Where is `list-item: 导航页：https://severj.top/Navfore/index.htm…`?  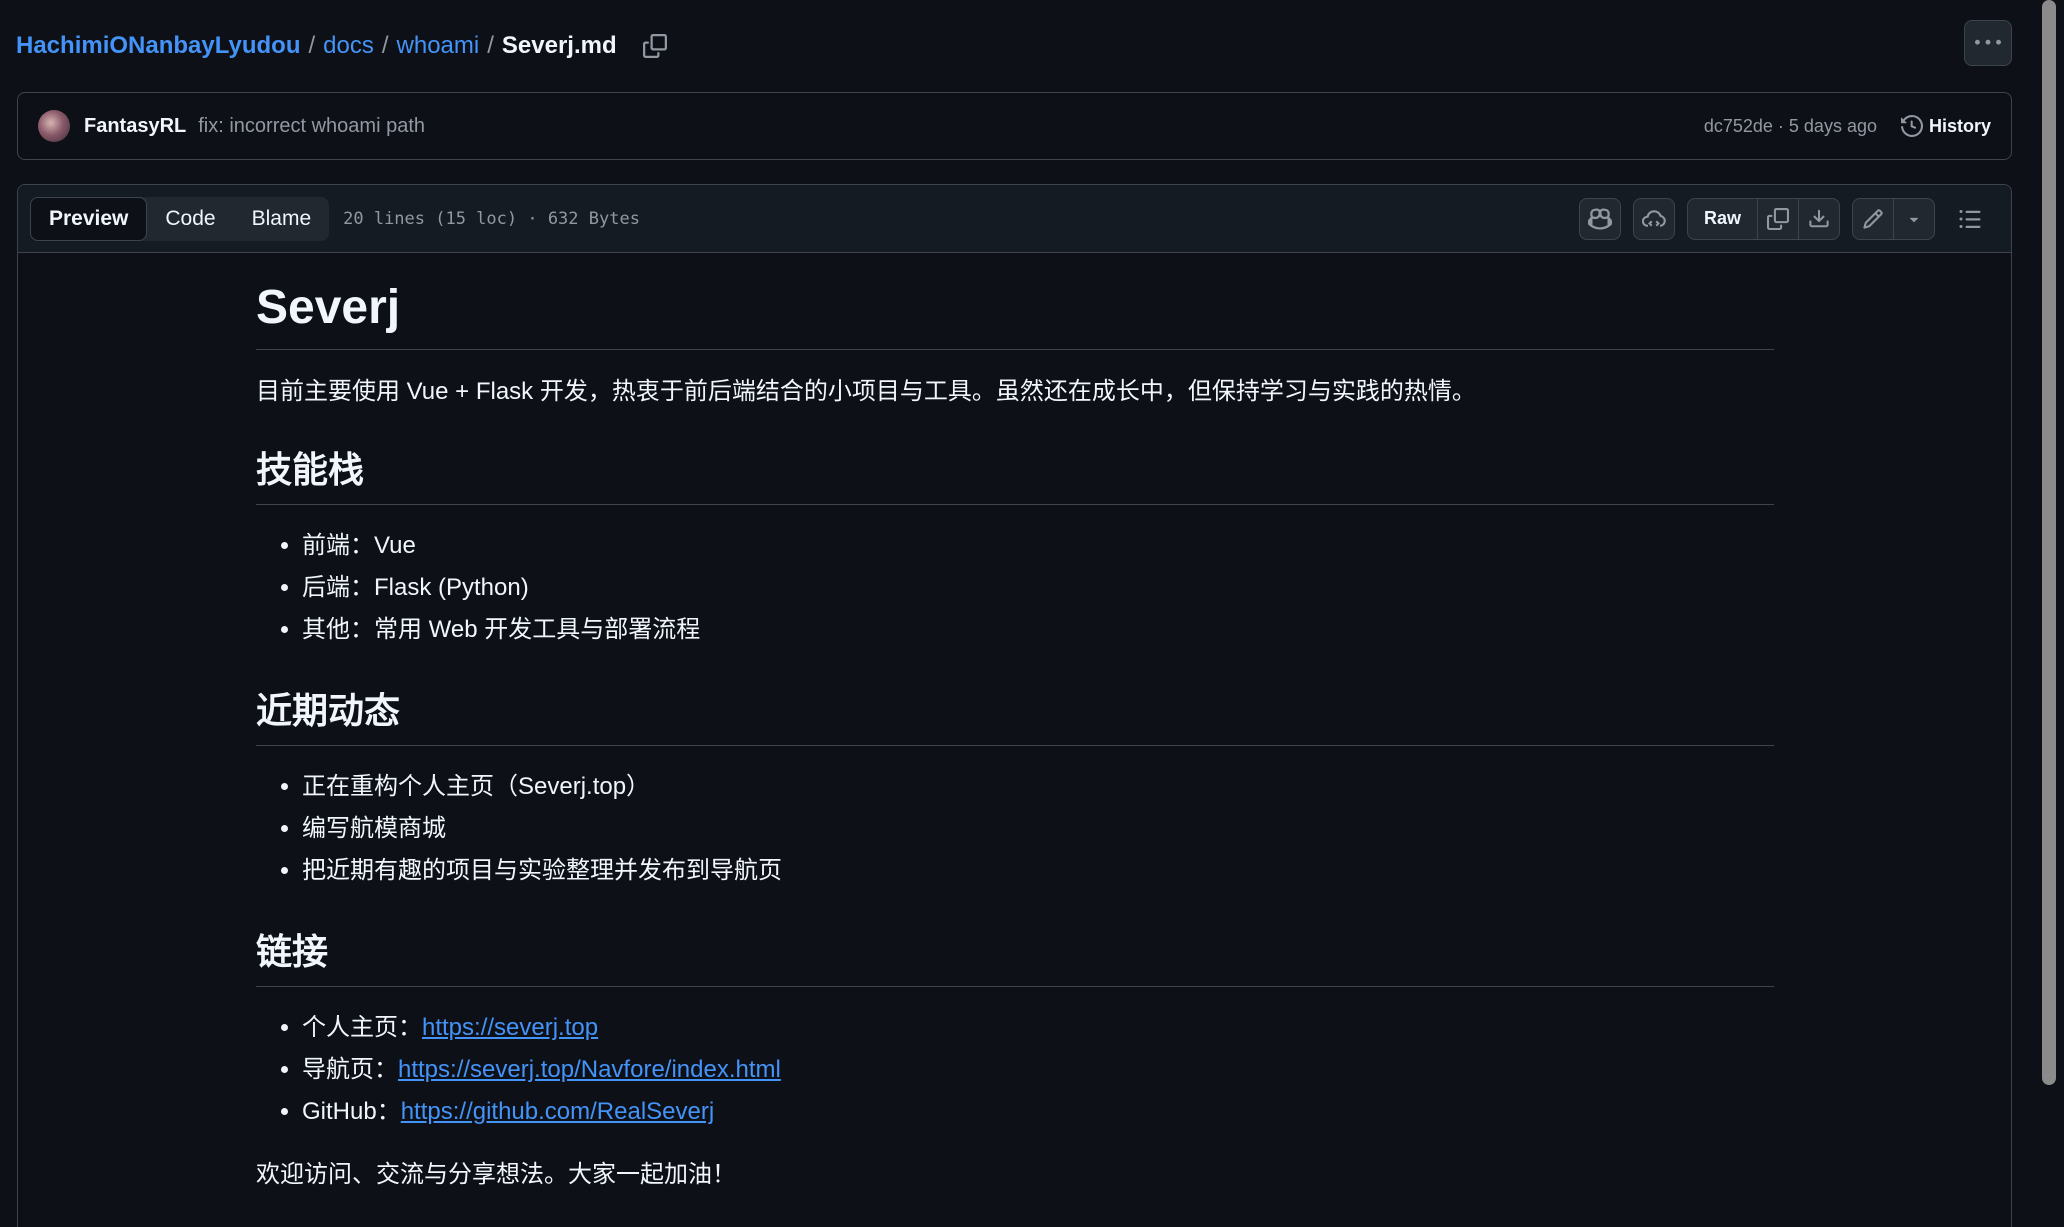 list-item: 导航页：https://severj.top/Navfore/index.htm… is located at coordinates (1038, 1070).